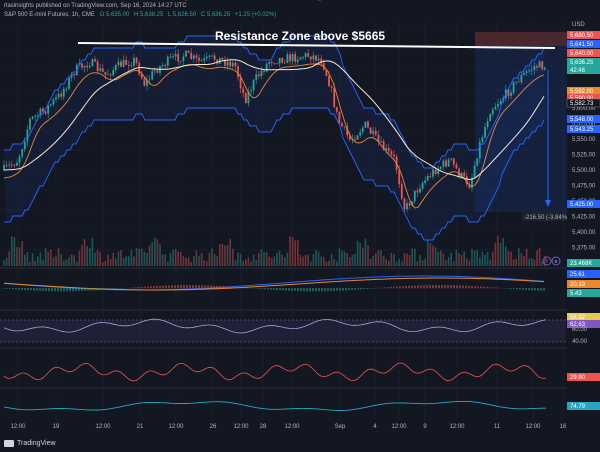 This screenshot has width=600, height=452. I want to click on svg-text: 20.19, so click(578, 285).